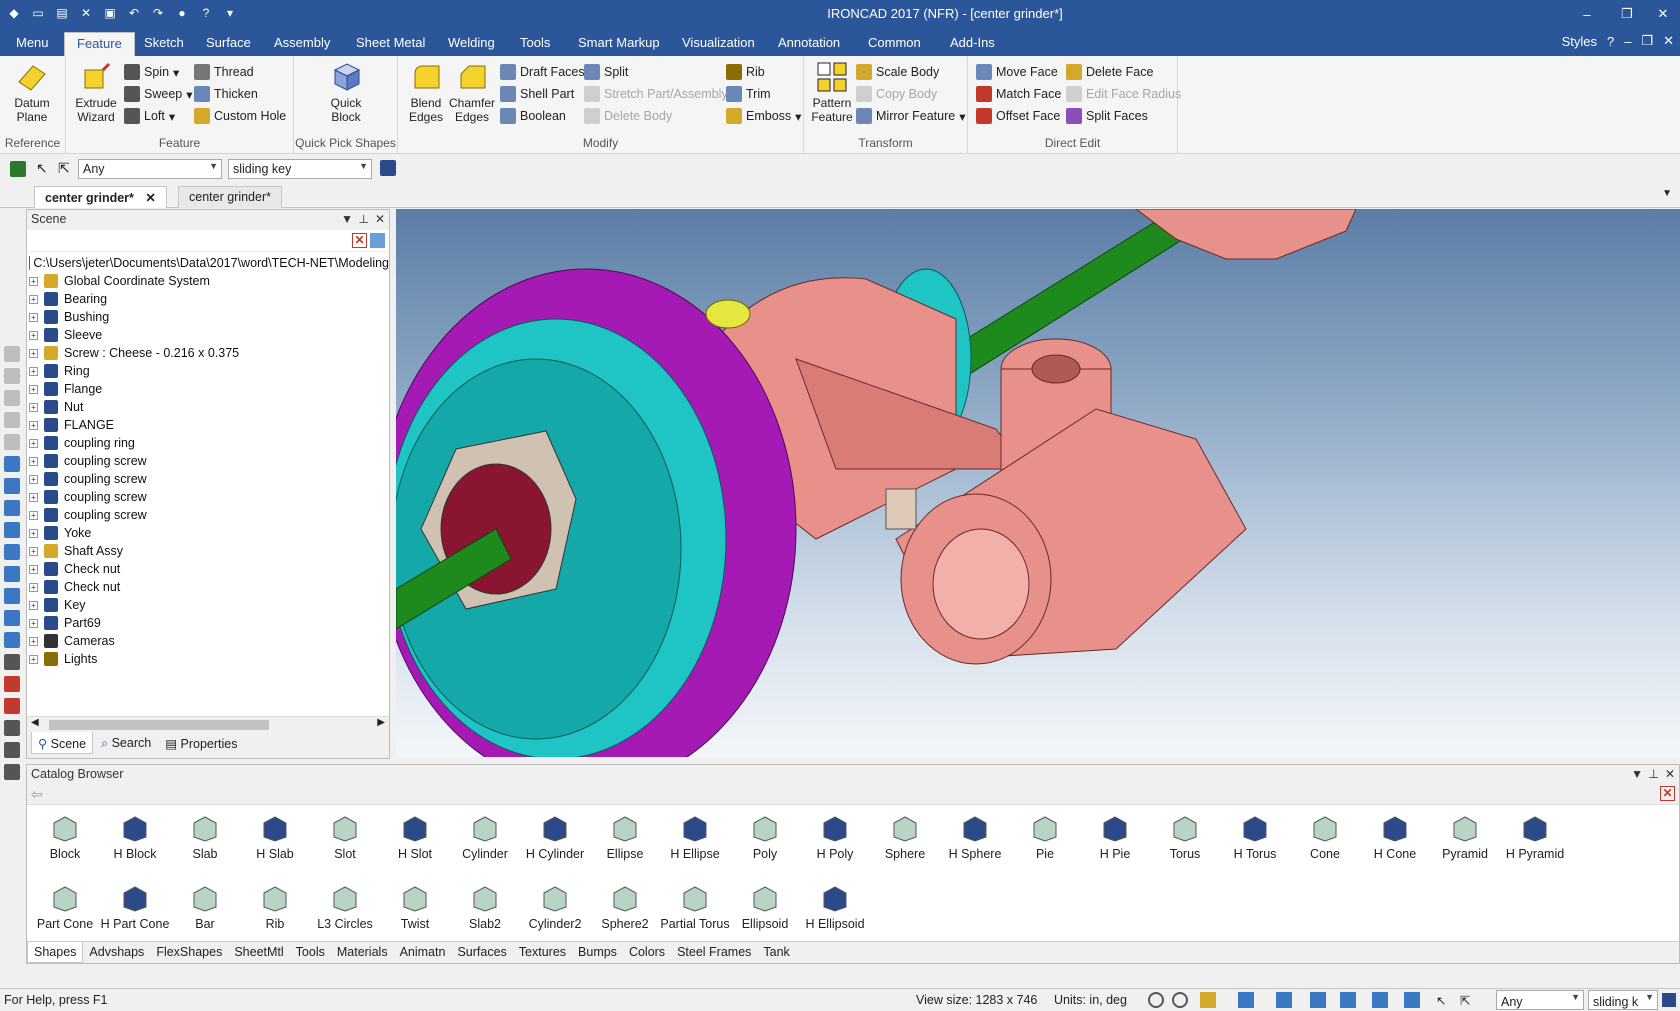  I want to click on help-menu-icon: ?, so click(1610, 41).